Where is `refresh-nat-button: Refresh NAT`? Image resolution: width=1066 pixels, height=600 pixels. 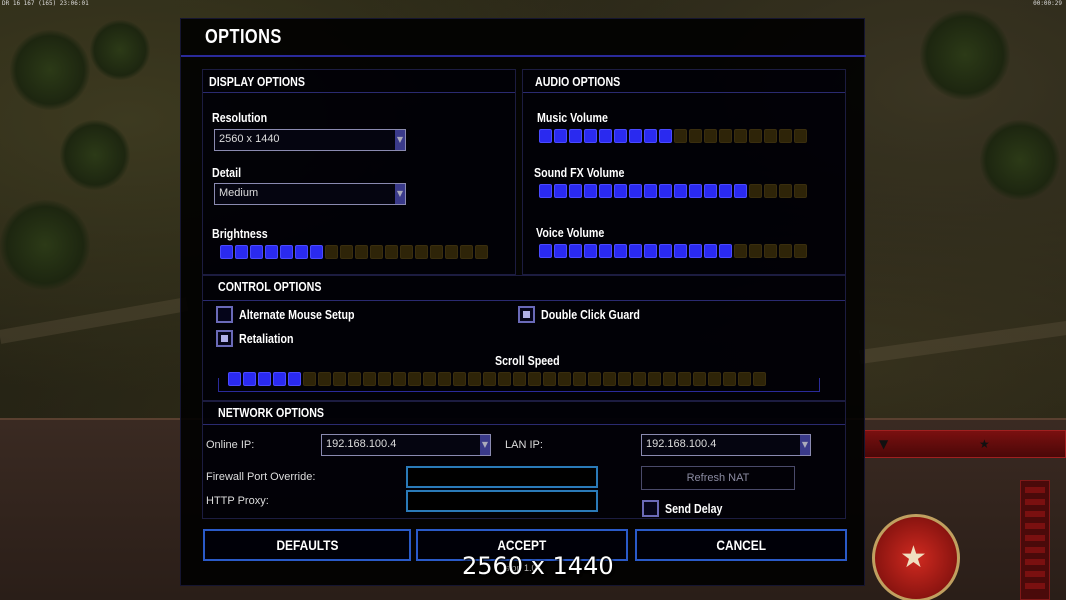 refresh-nat-button: Refresh NAT is located at coordinates (718, 478).